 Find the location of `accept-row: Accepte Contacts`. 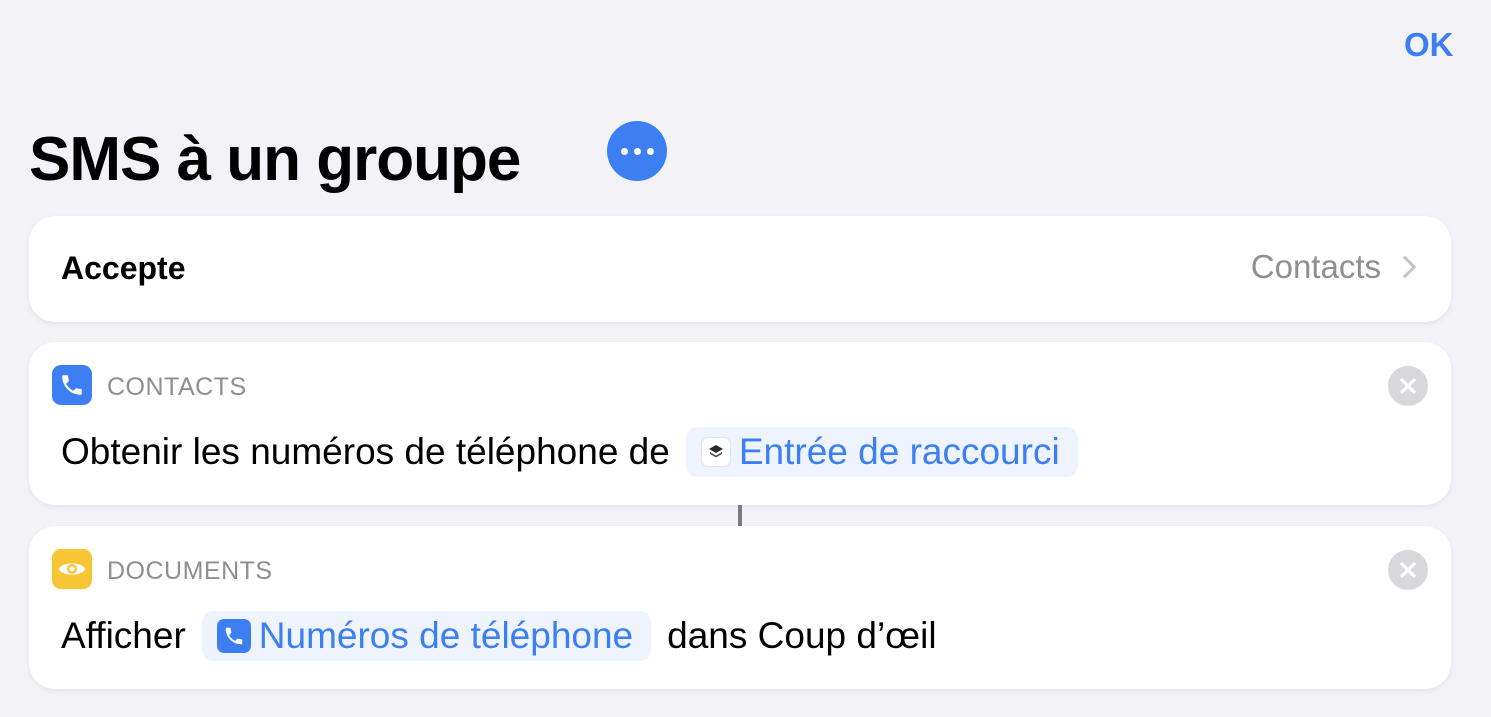

accept-row: Accepte Contacts is located at coordinates (740, 269).